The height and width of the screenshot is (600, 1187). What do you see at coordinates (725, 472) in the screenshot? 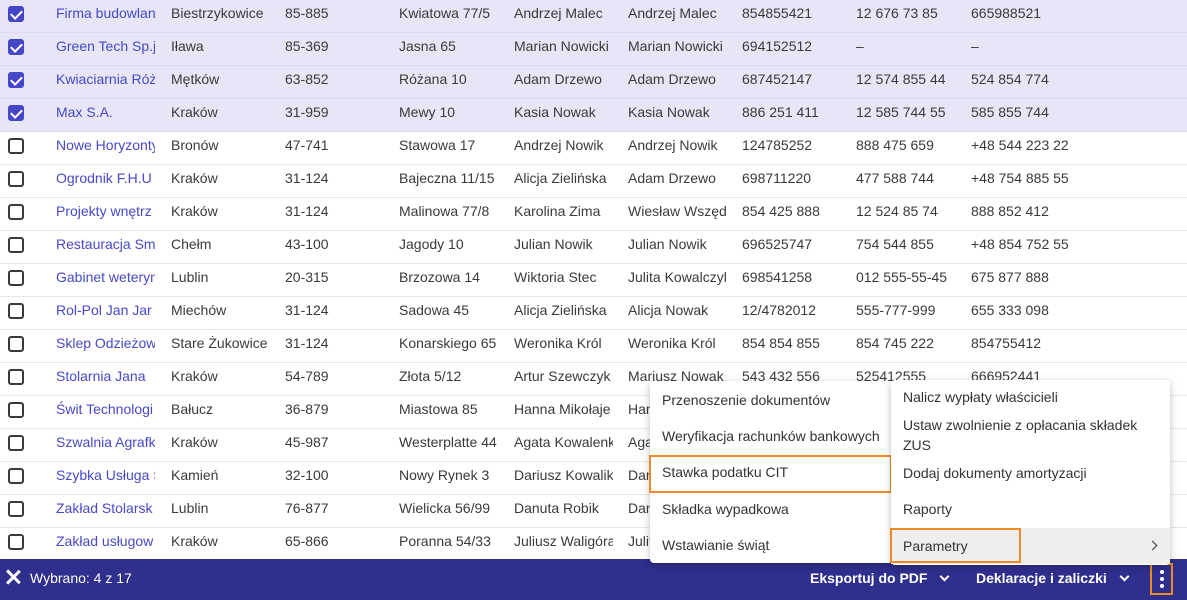
I see `menu-item-stawka-cit: Stawka podatku CIT` at bounding box center [725, 472].